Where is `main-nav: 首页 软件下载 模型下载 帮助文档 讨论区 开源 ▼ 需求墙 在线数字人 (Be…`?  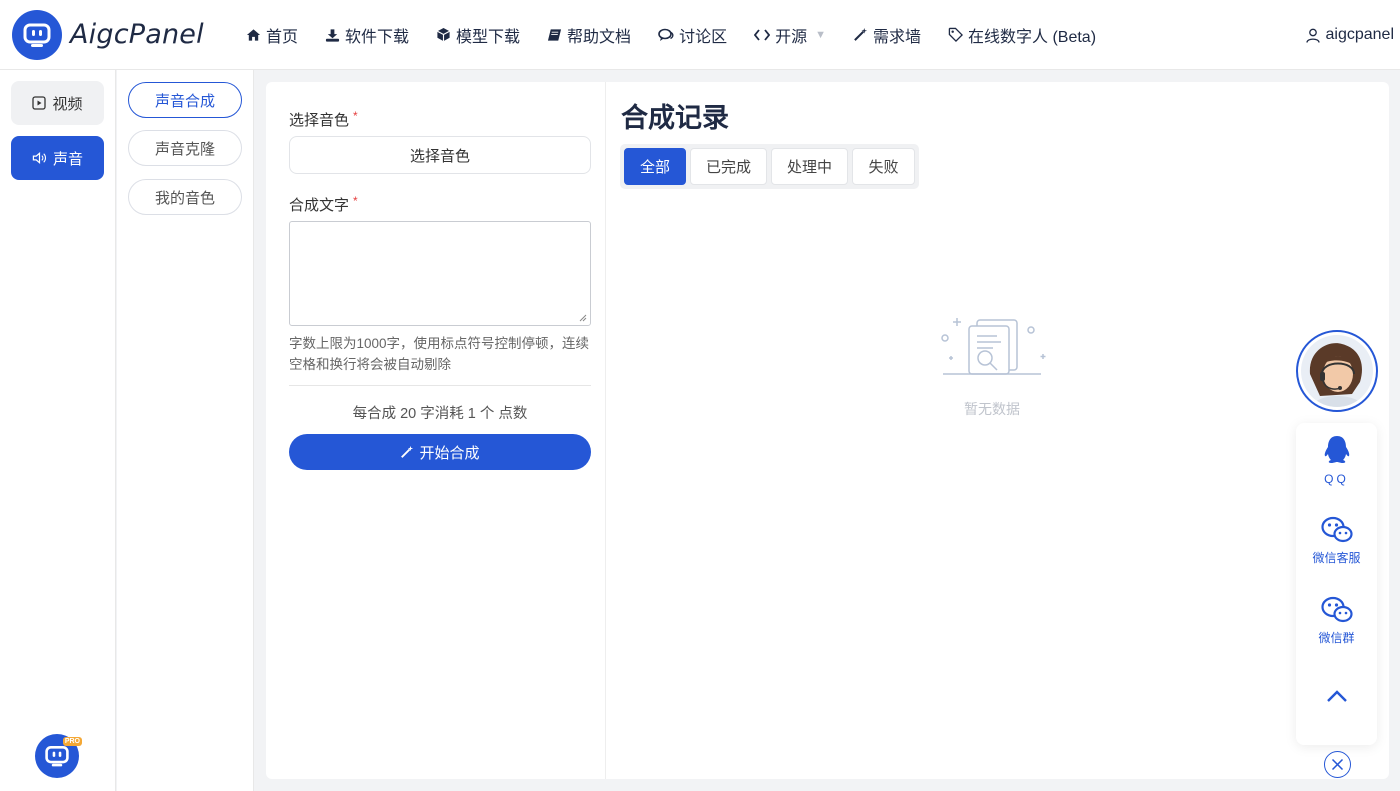
main-nav: 首页 软件下载 模型下载 帮助文档 讨论区 开源 ▼ 需求墙 在线数字人 (Be… is located at coordinates (684, 35).